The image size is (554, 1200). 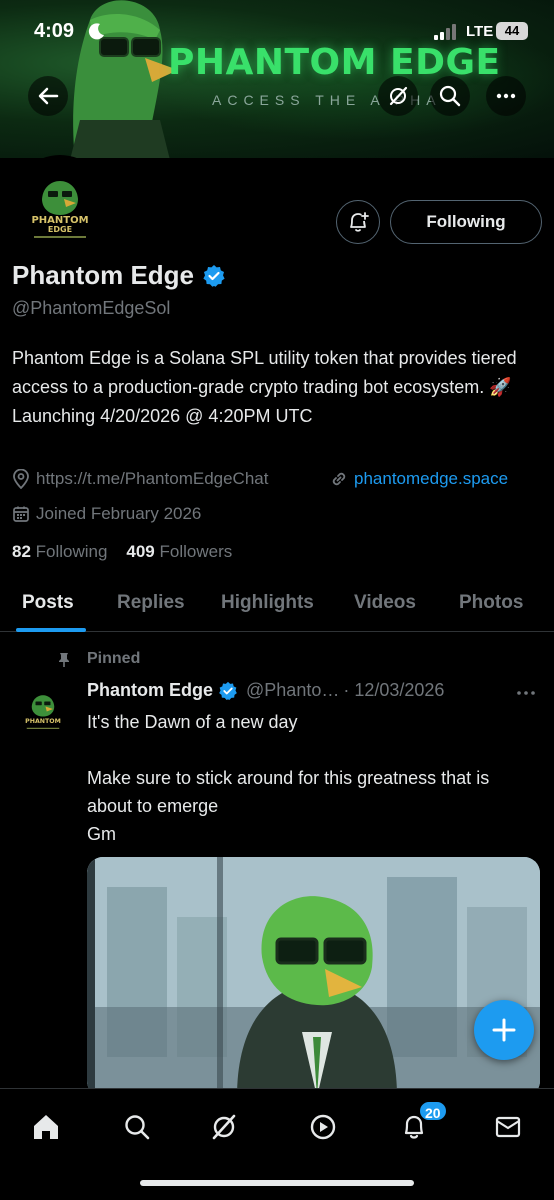 I want to click on tab-replies: Replies, so click(x=151, y=603).